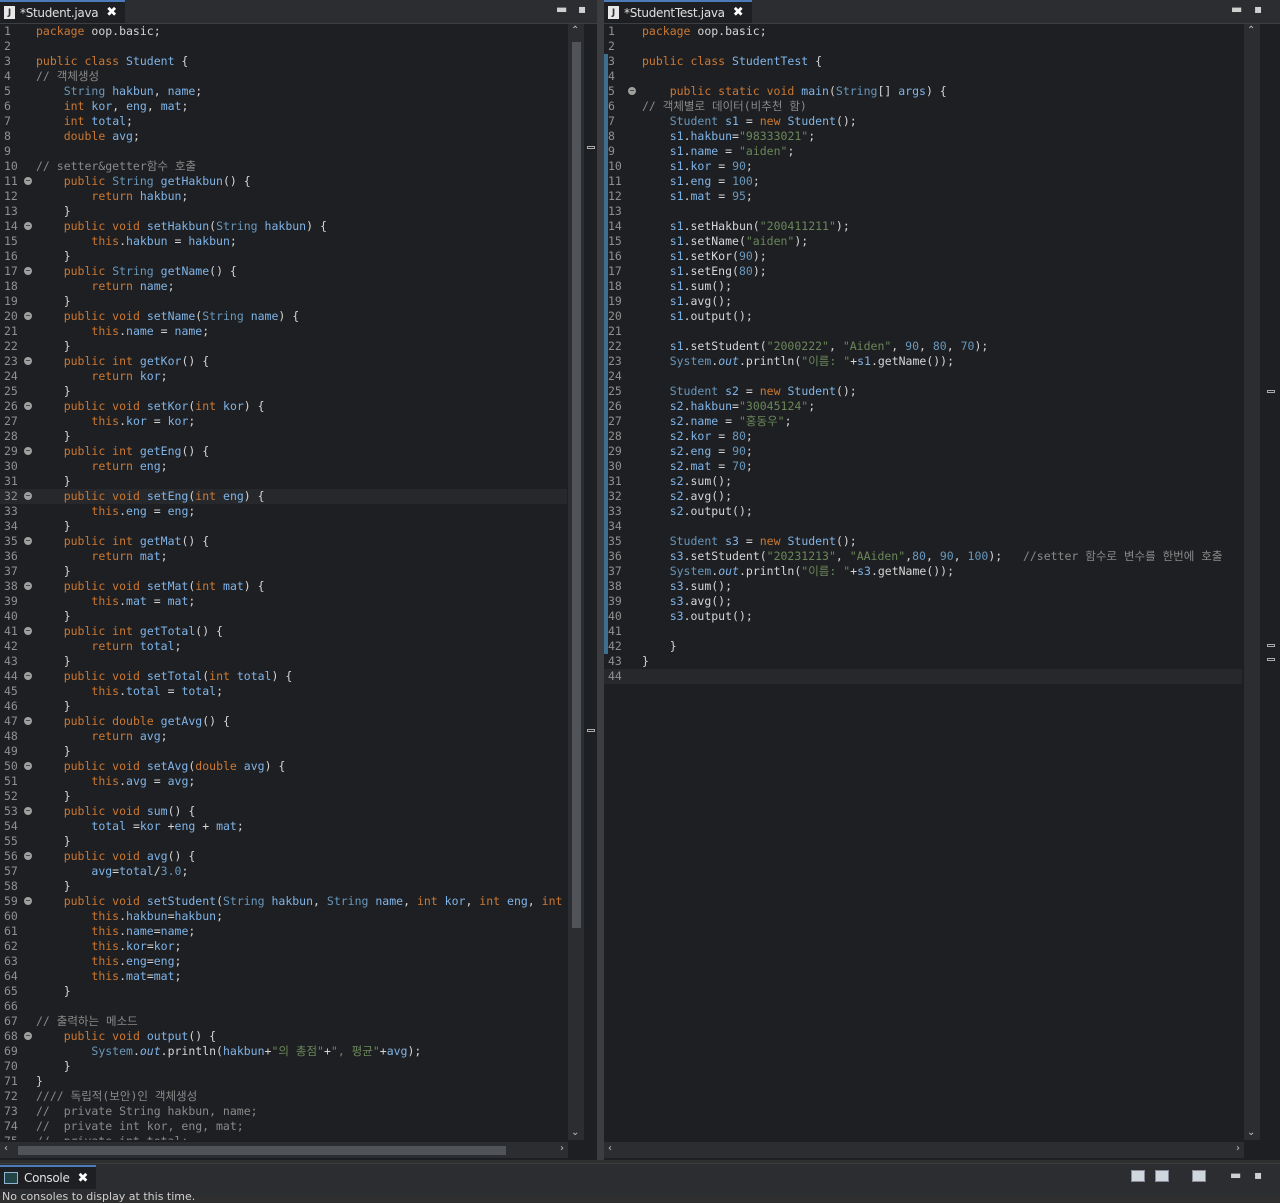  Describe the element at coordinates (283, 316) in the screenshot. I see `code-line: 20− public void setName(String name) {` at that location.